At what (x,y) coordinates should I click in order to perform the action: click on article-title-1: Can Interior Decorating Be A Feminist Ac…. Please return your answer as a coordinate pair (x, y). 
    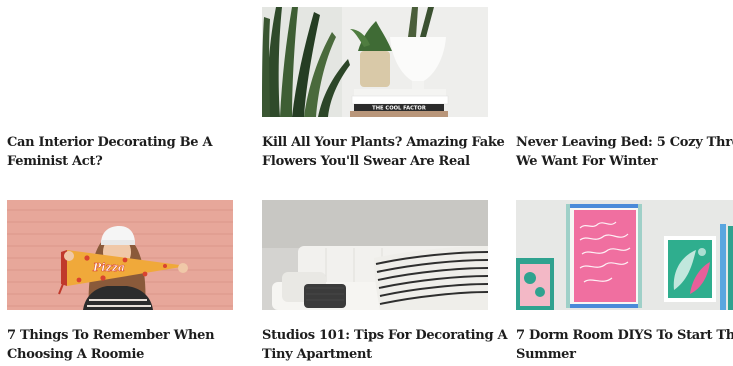
    Looking at the image, I should click on (123, 152).